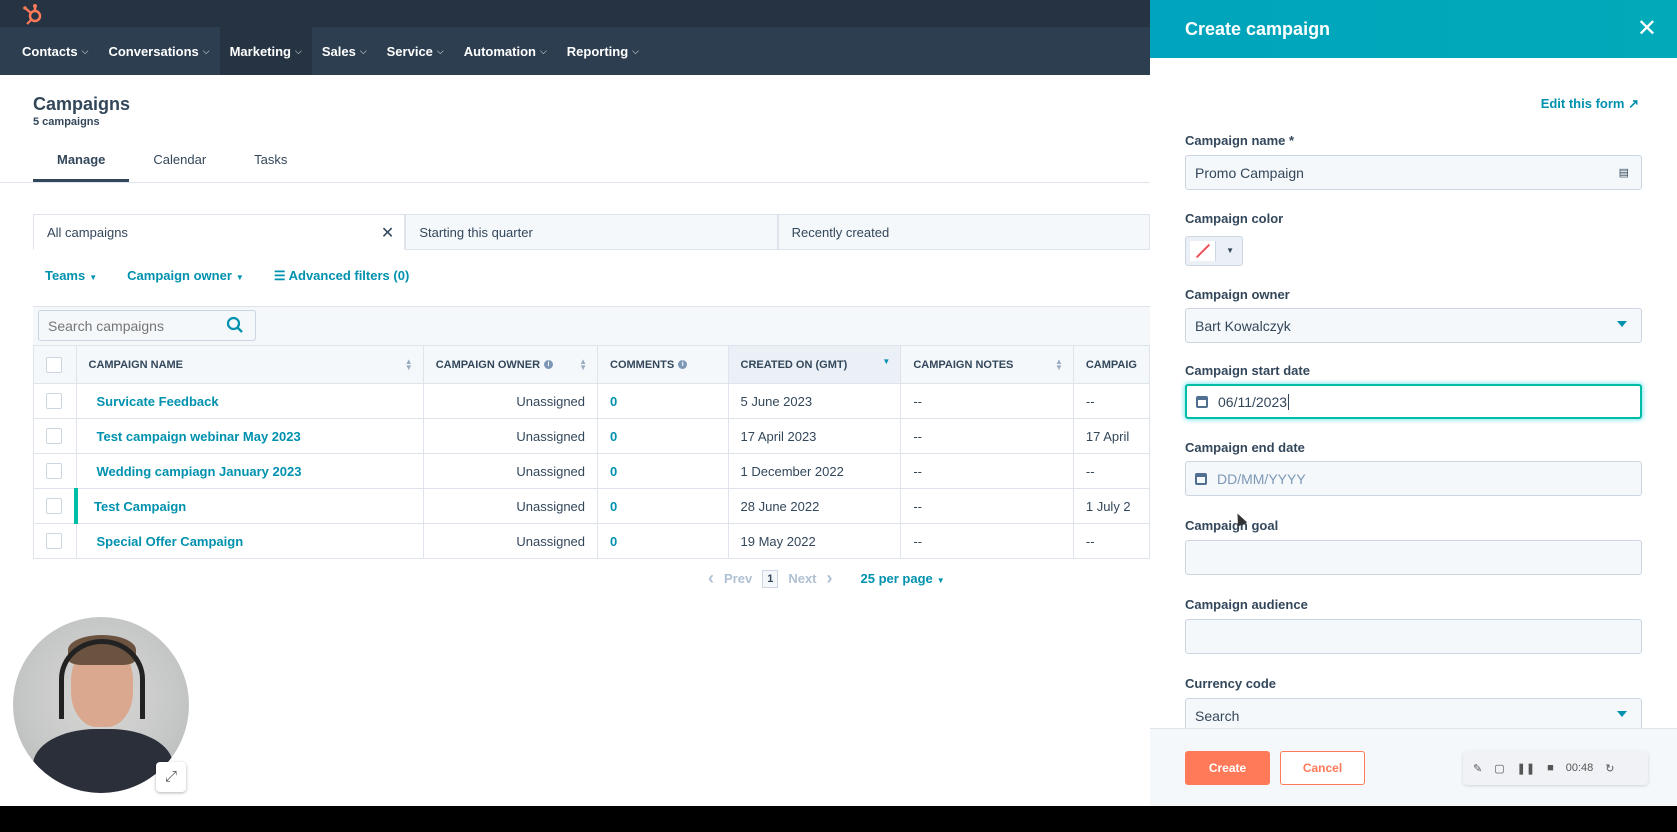  I want to click on prev-page-link: Prev, so click(738, 578).